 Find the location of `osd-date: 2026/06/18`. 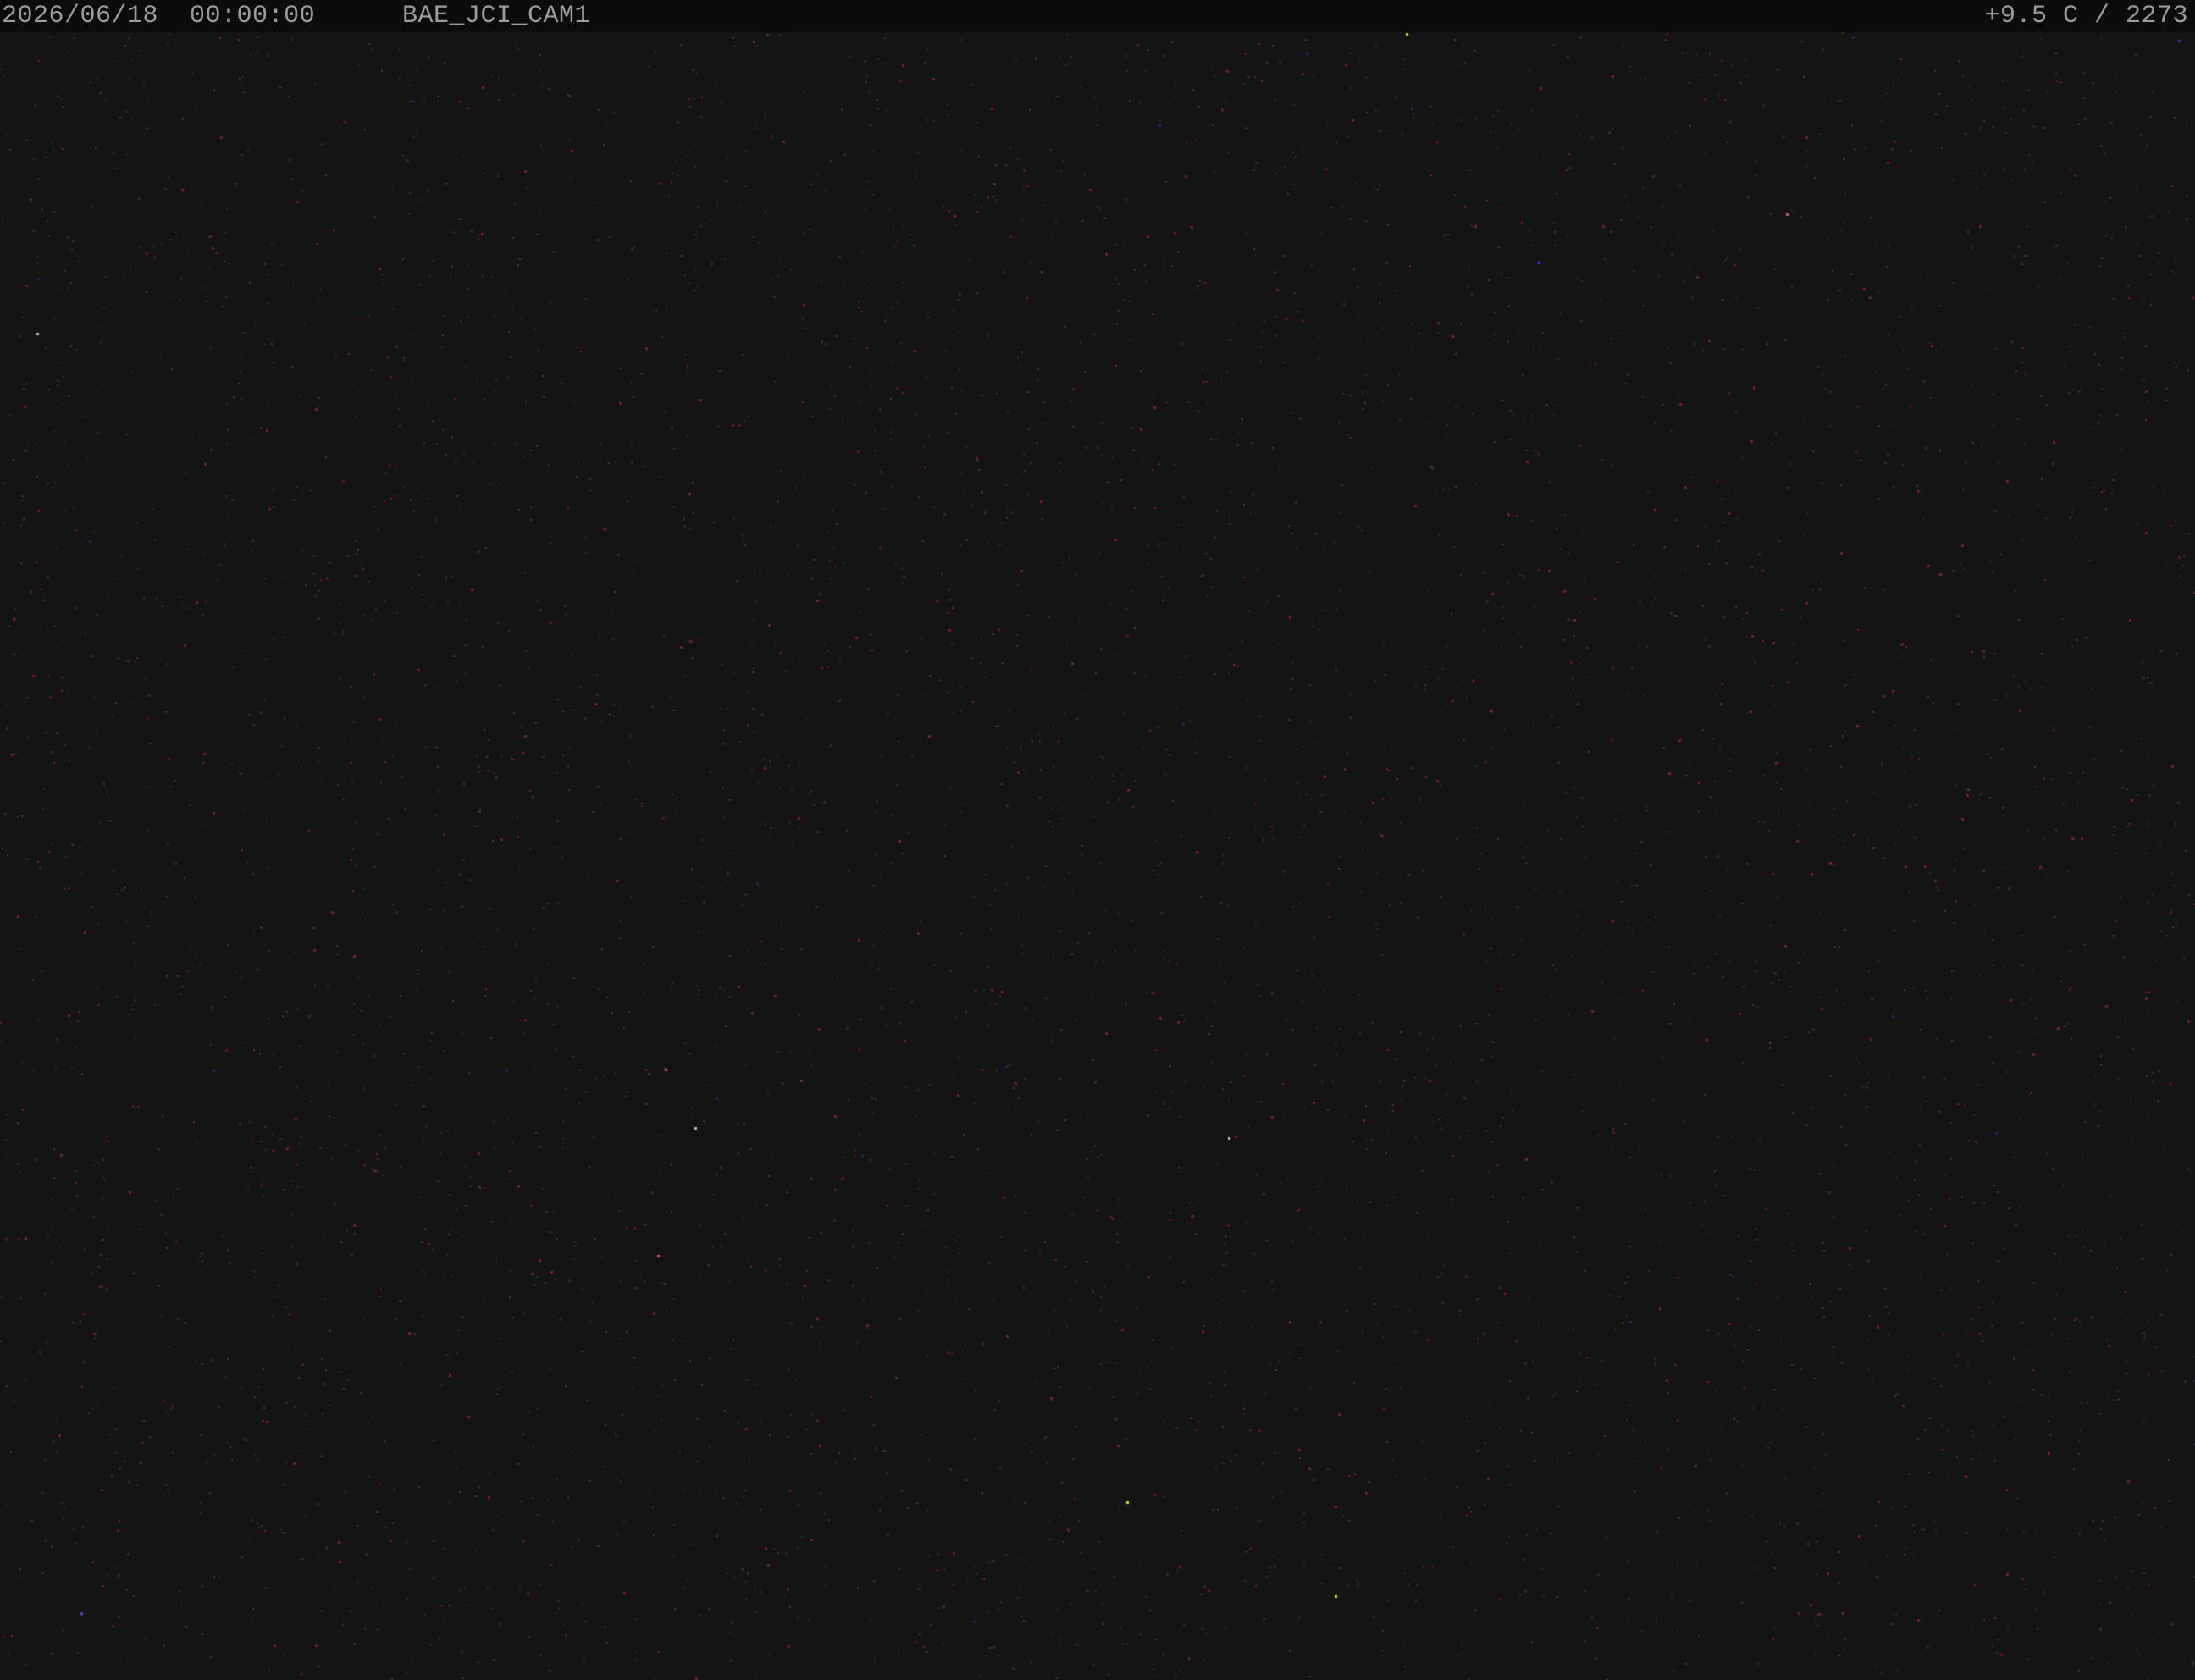

osd-date: 2026/06/18 is located at coordinates (80, 16).